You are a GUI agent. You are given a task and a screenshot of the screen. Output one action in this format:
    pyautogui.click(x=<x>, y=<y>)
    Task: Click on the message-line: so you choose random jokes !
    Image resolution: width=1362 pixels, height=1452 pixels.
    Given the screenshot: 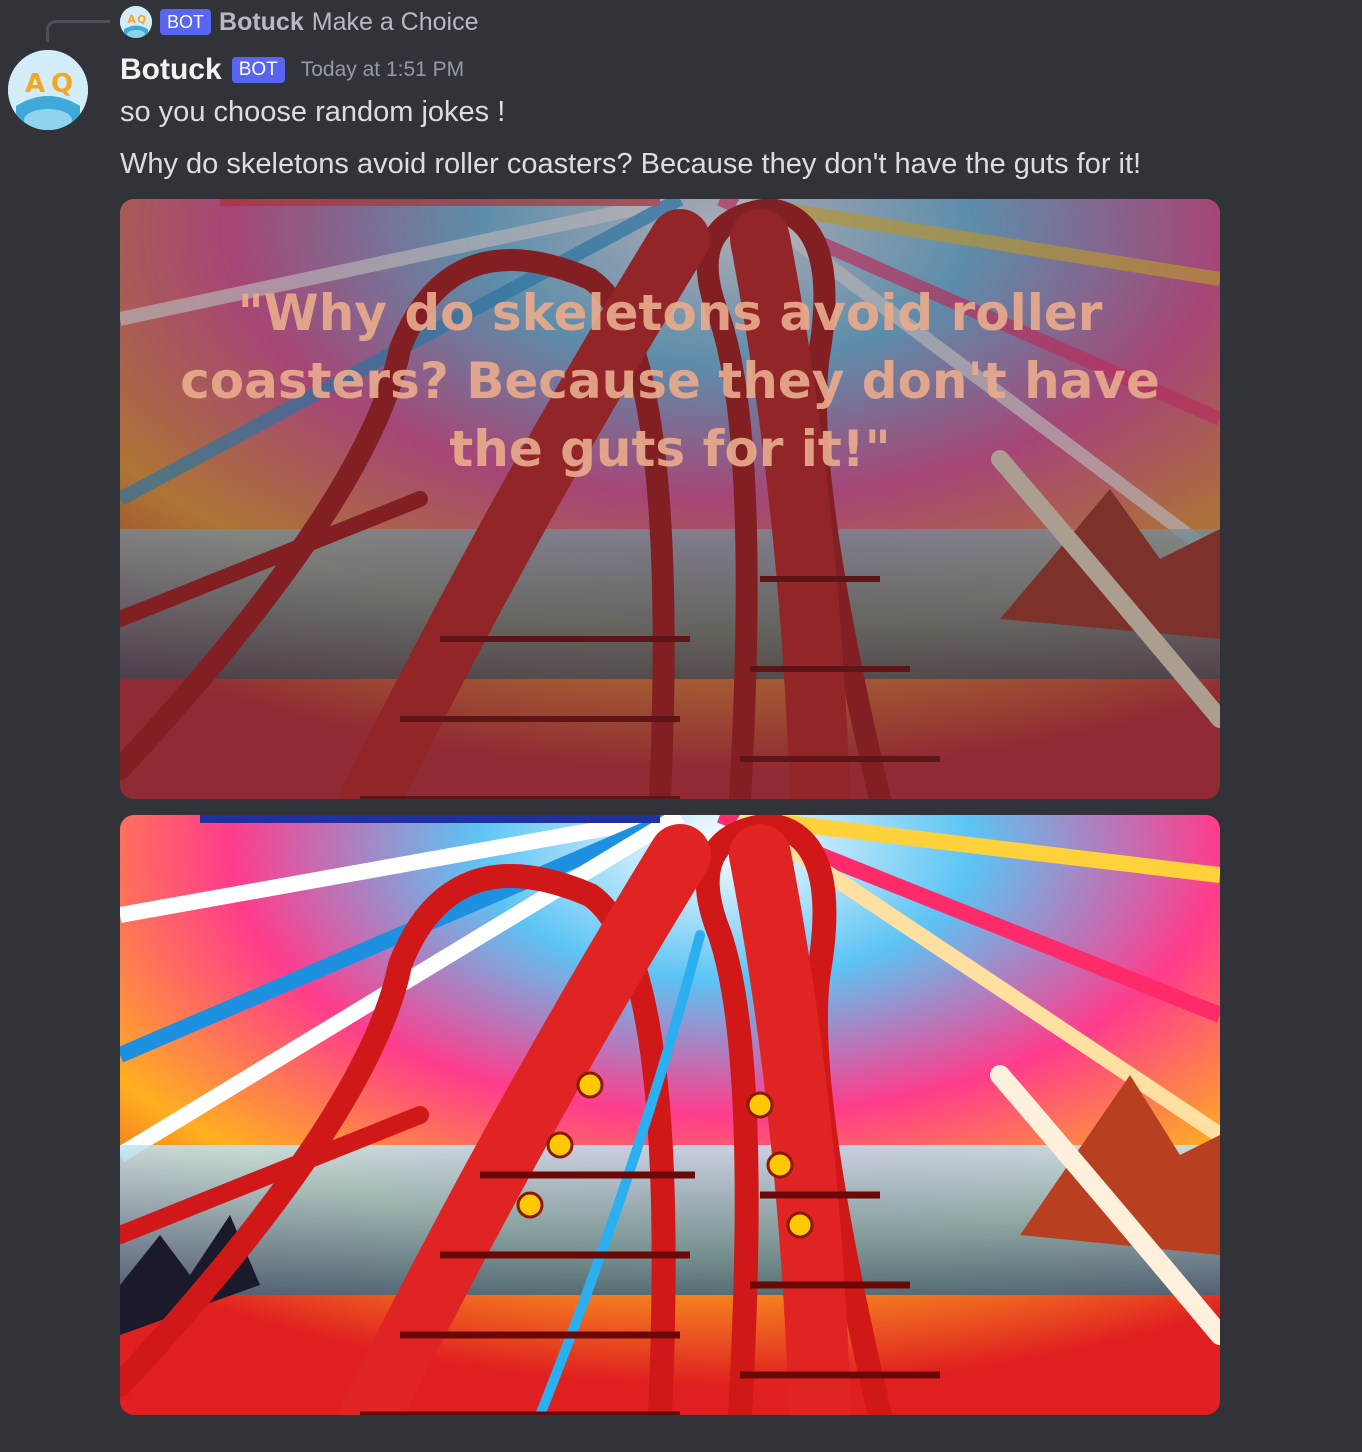 What is the action you would take?
    pyautogui.click(x=313, y=112)
    